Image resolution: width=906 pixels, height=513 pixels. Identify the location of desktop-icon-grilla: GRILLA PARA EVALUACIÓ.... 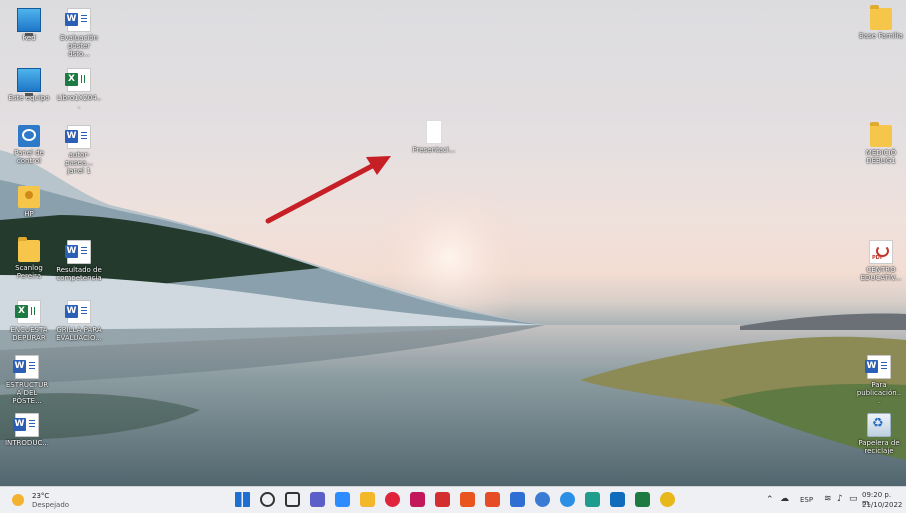
(79, 321).